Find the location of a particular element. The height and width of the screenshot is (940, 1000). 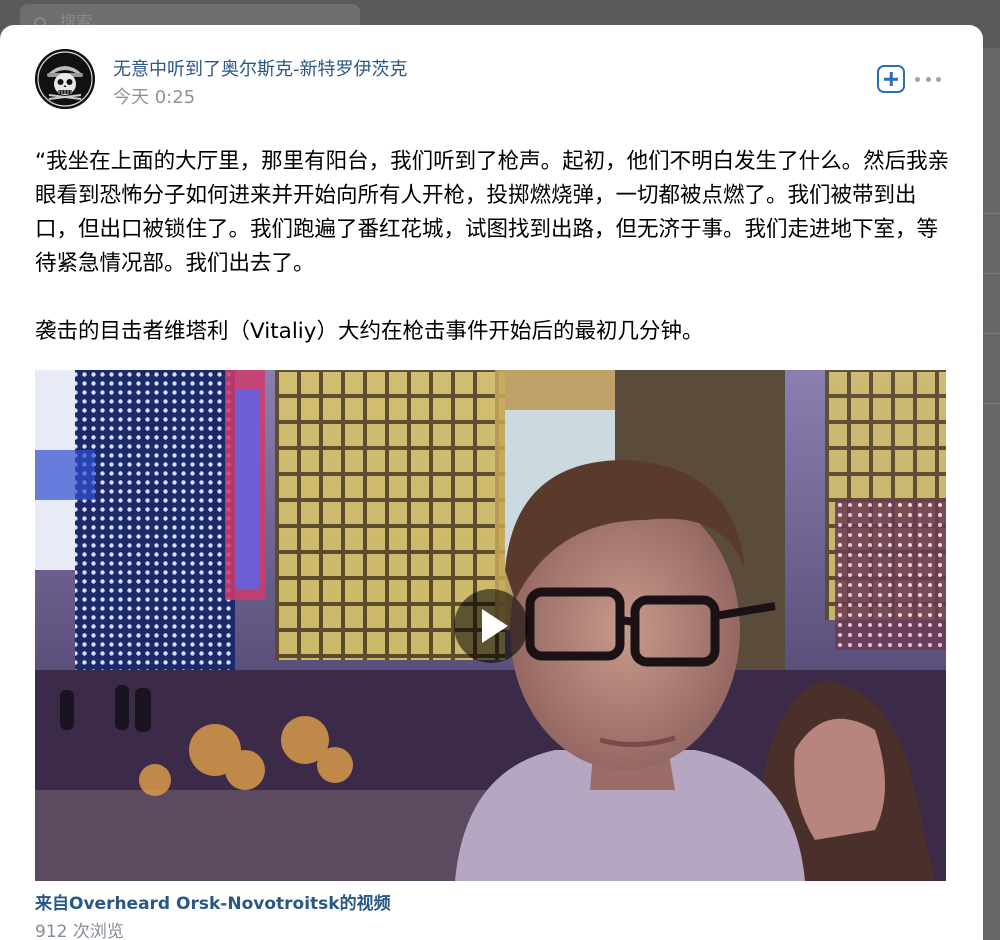

more-horizontal-icon is located at coordinates (928, 79).